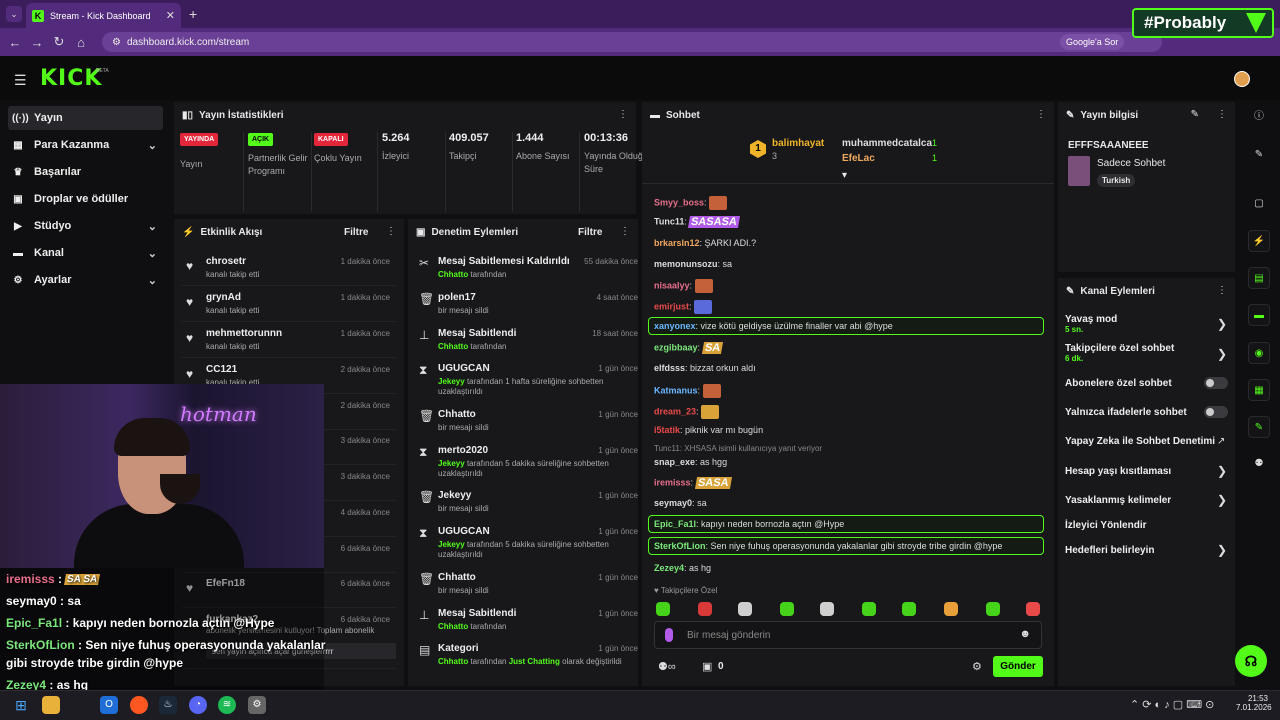 The height and width of the screenshot is (720, 1280). What do you see at coordinates (1131, 163) in the screenshot?
I see `category-name: Sadece Sohbet` at bounding box center [1131, 163].